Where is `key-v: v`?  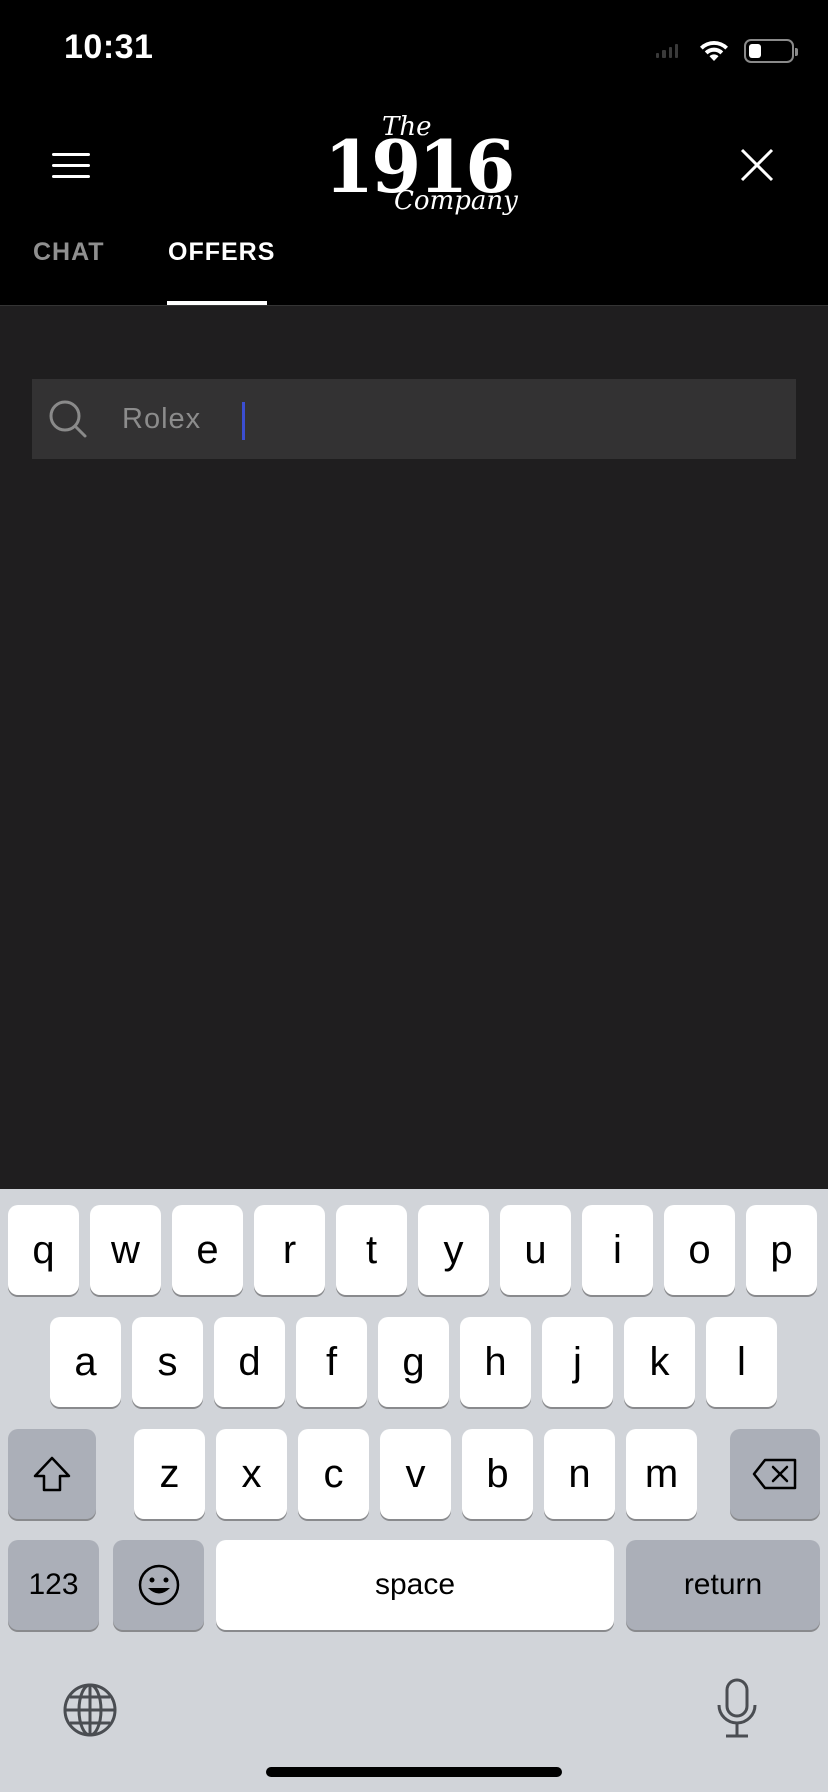 key-v: v is located at coordinates (415, 1474).